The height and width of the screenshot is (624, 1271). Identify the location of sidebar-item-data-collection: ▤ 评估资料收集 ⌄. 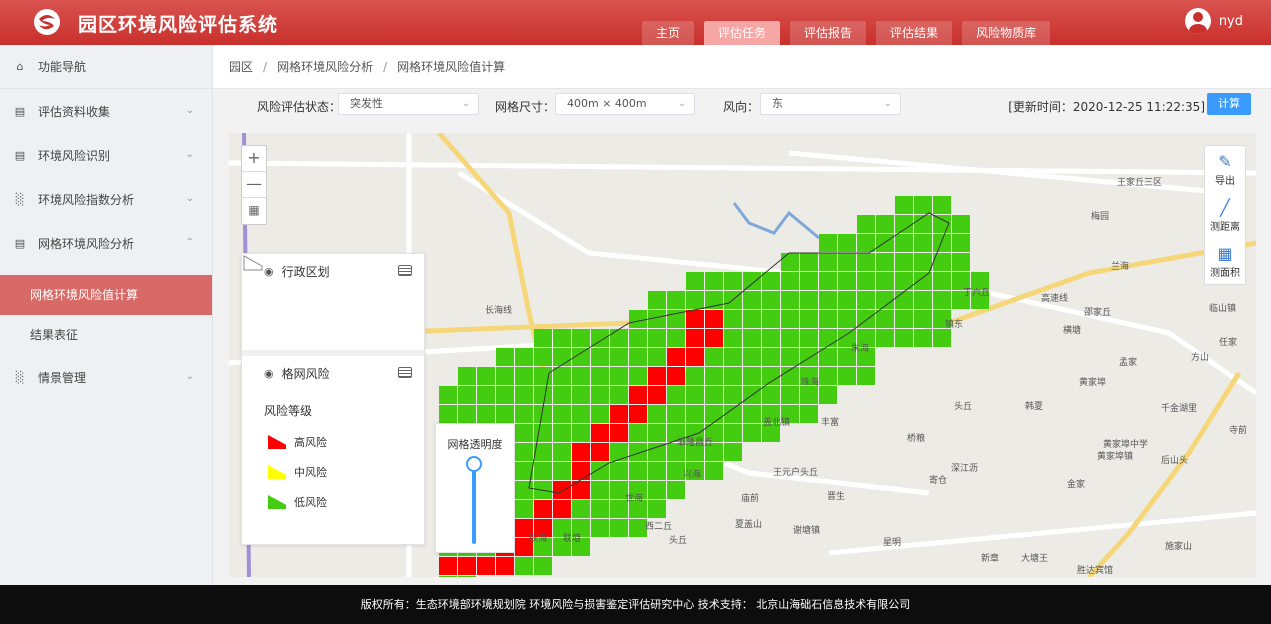
(106, 111).